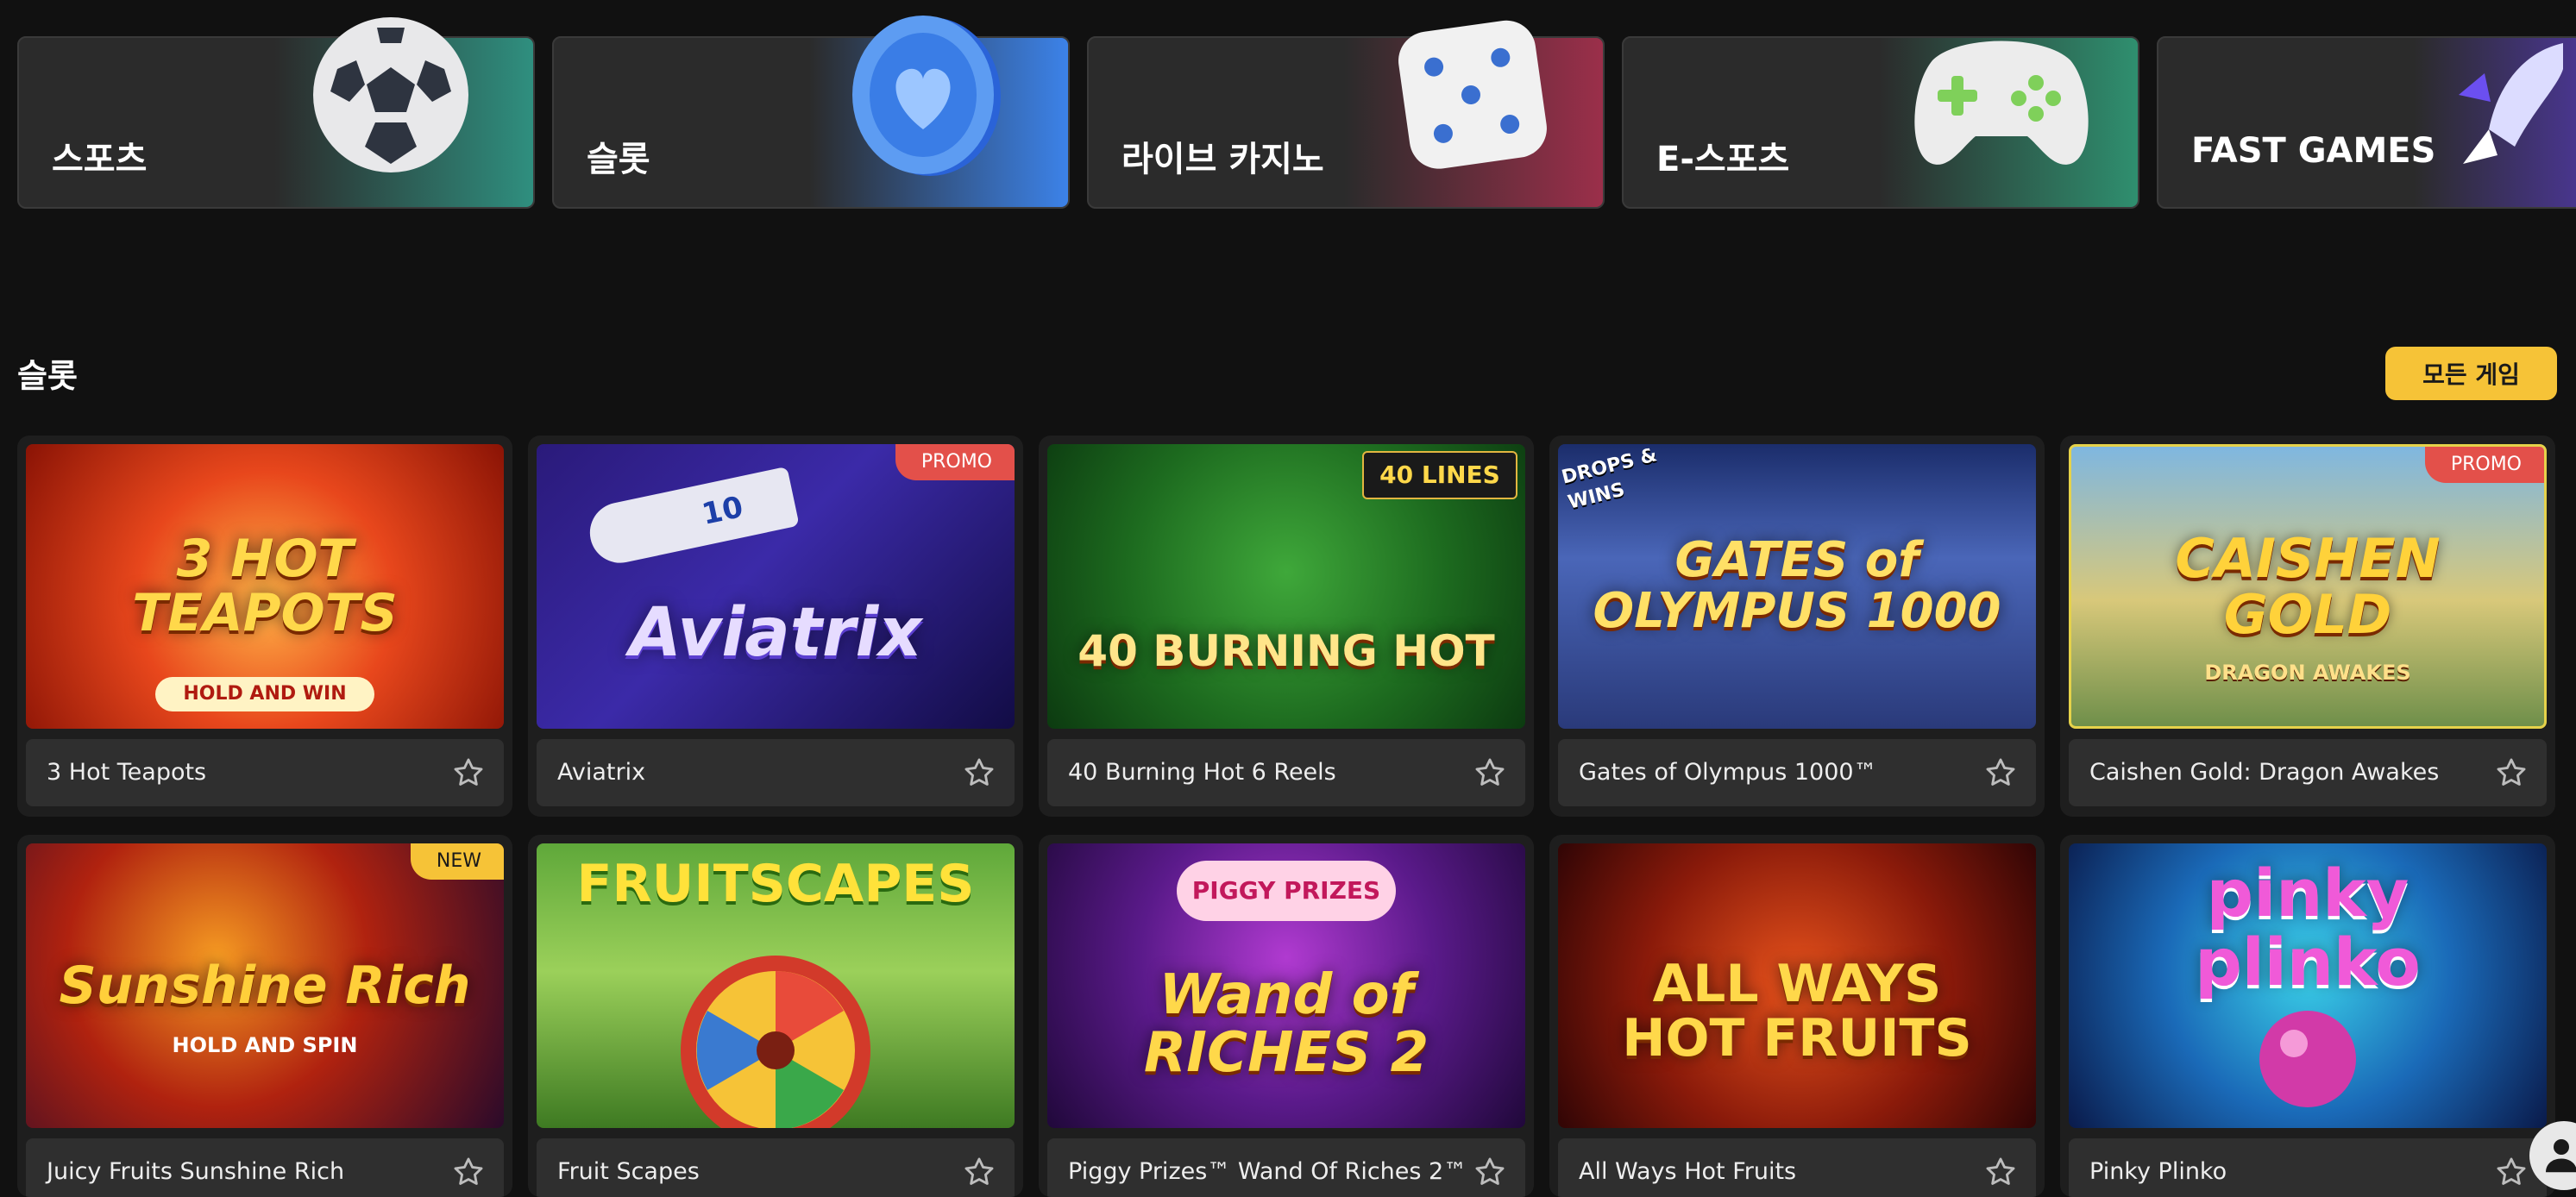  Describe the element at coordinates (2308, 1167) in the screenshot. I see `game-info-bar: Pinky Plinko` at that location.